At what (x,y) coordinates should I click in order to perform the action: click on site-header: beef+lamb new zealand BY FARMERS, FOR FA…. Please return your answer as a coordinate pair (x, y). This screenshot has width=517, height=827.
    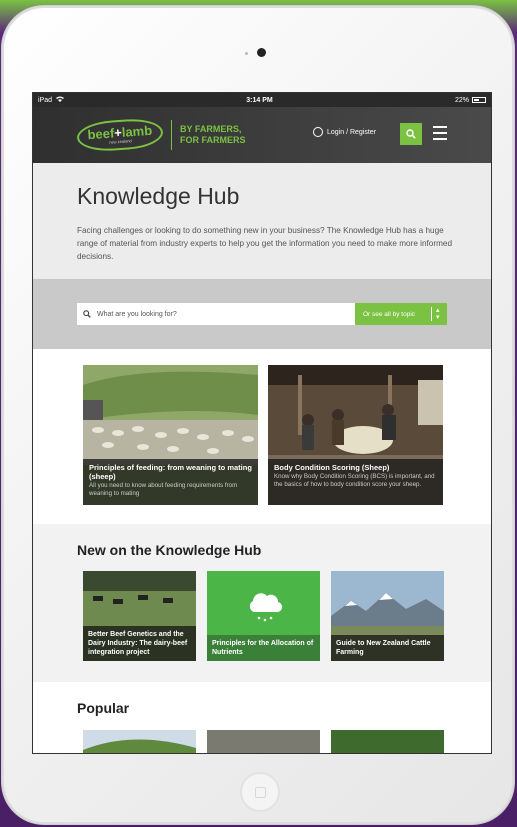
    Looking at the image, I should click on (262, 135).